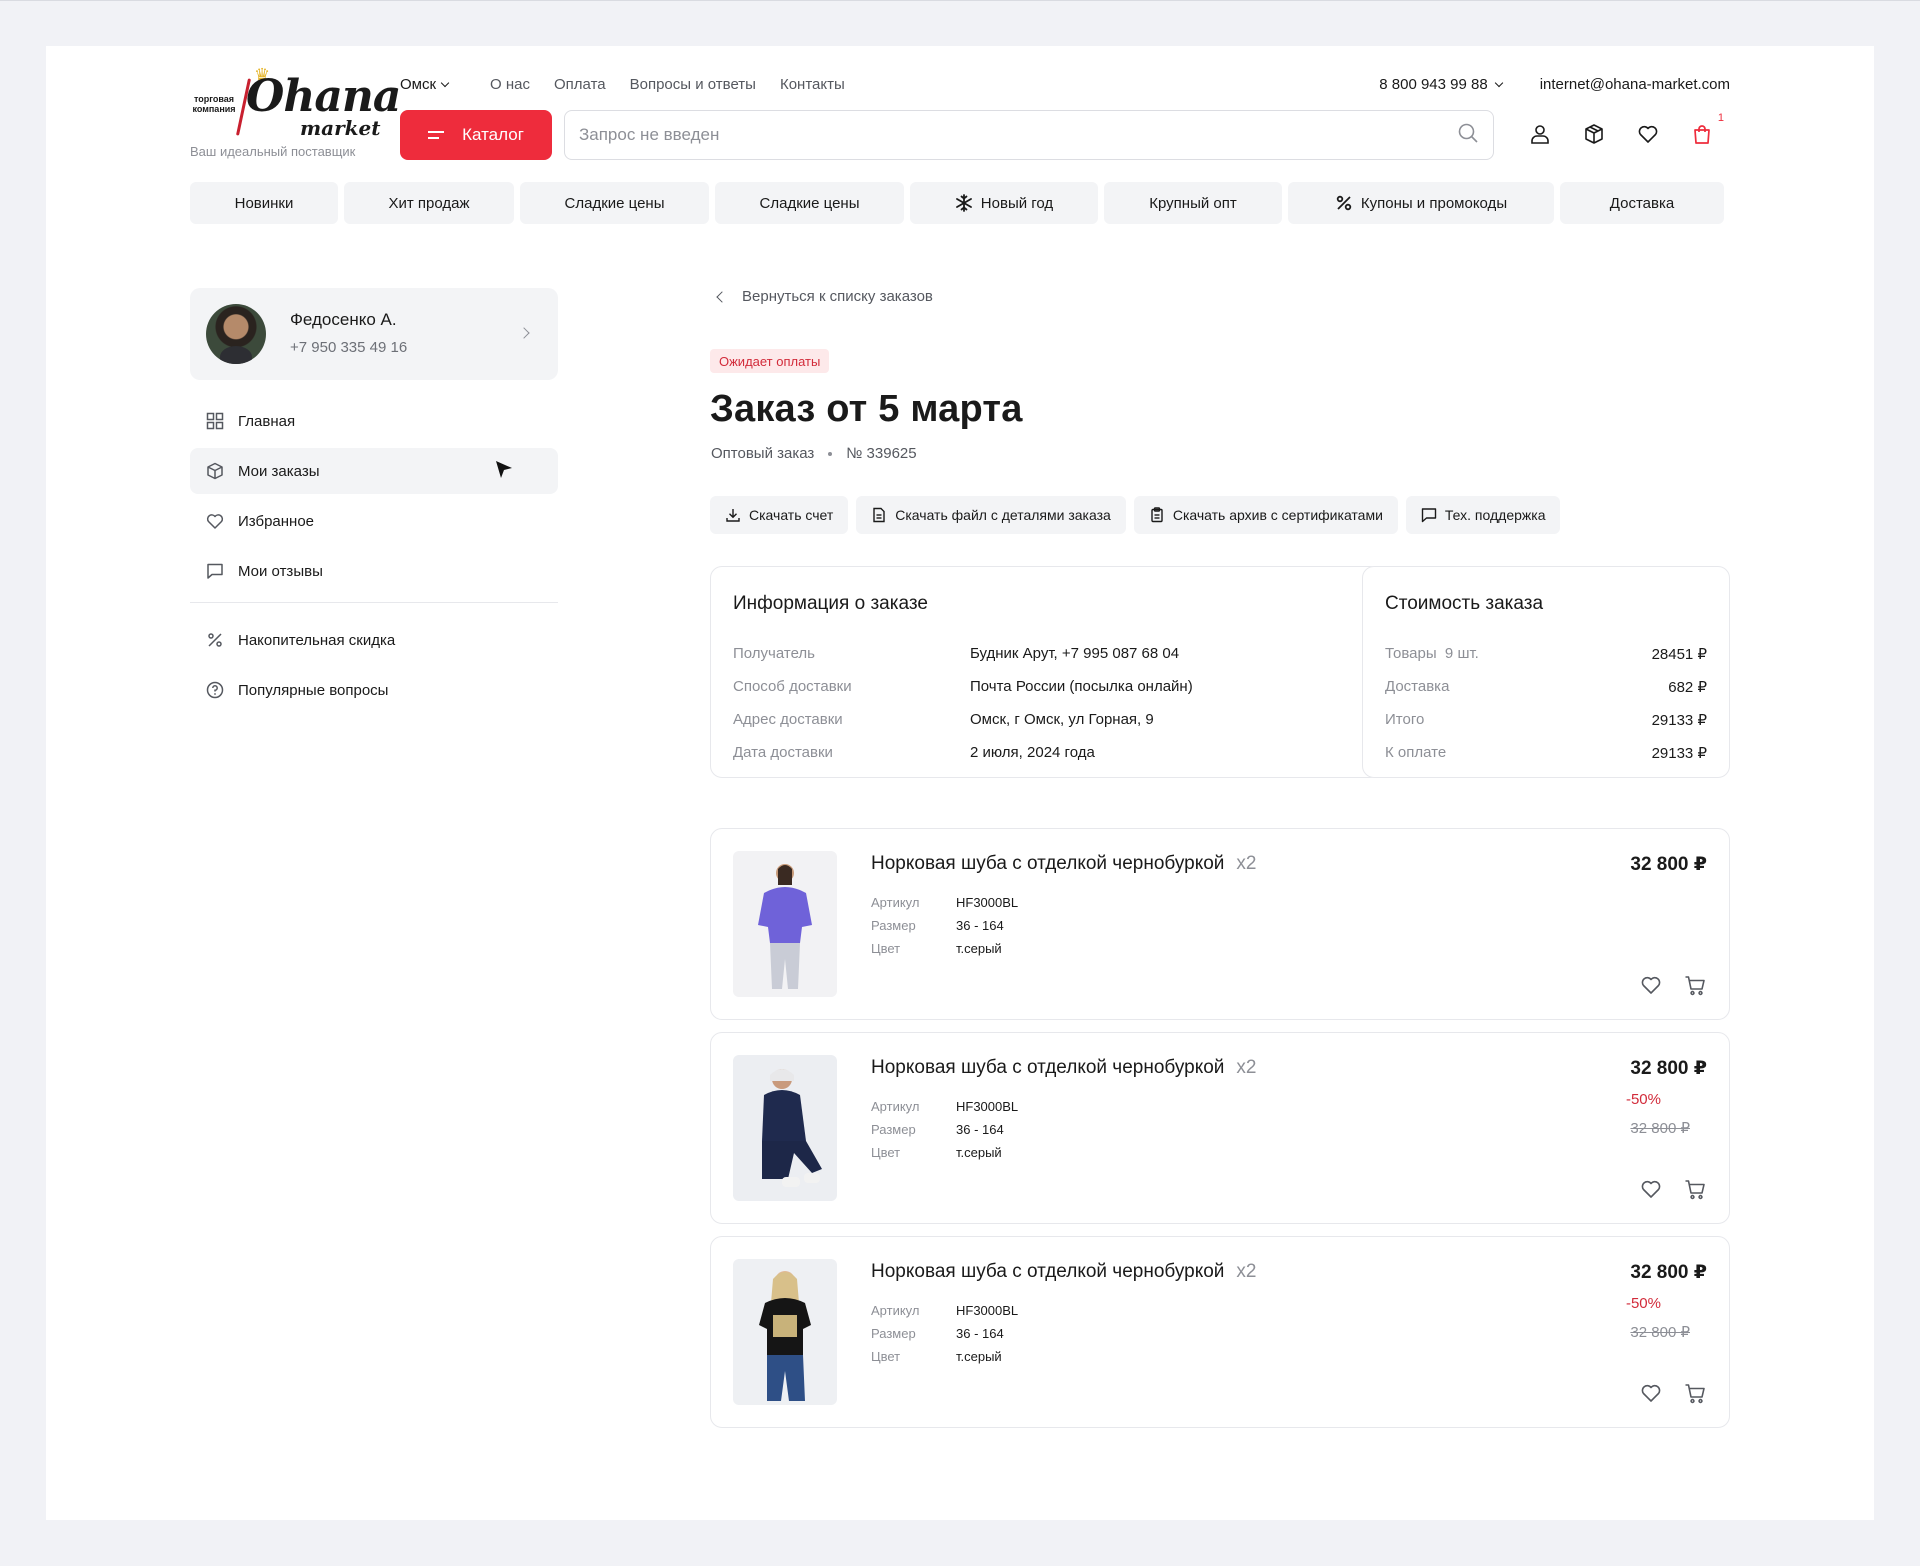 This screenshot has height=1566, width=1920. I want to click on cart-count-badge: 1, so click(1720, 118).